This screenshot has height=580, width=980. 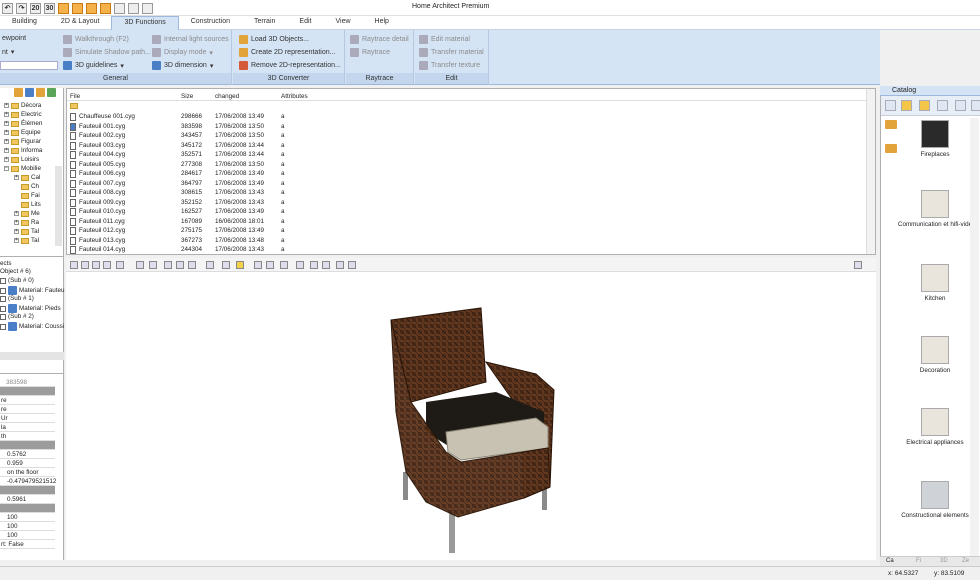 I want to click on file-row: Fauteuil 014.cyg 244304 17/06/2008 13:43 a, so click(x=467, y=250).